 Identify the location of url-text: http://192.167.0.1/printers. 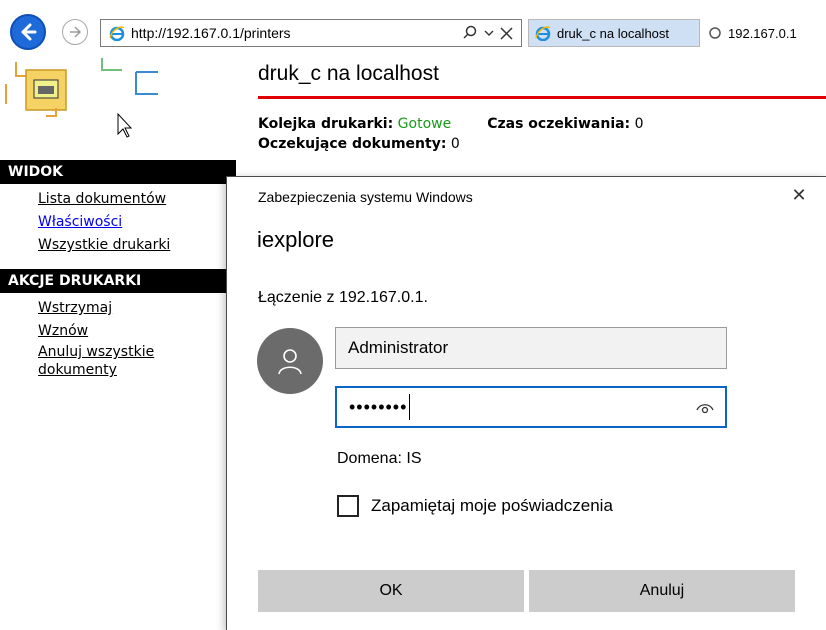
(296, 33).